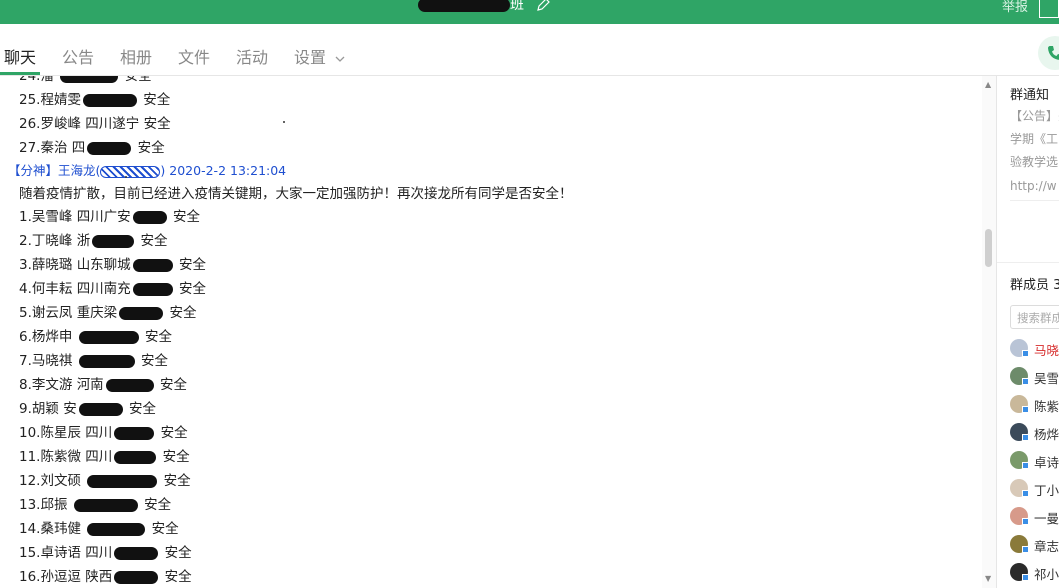  Describe the element at coordinates (529, 12) in the screenshot. I see `title-bar: 班 举报` at that location.